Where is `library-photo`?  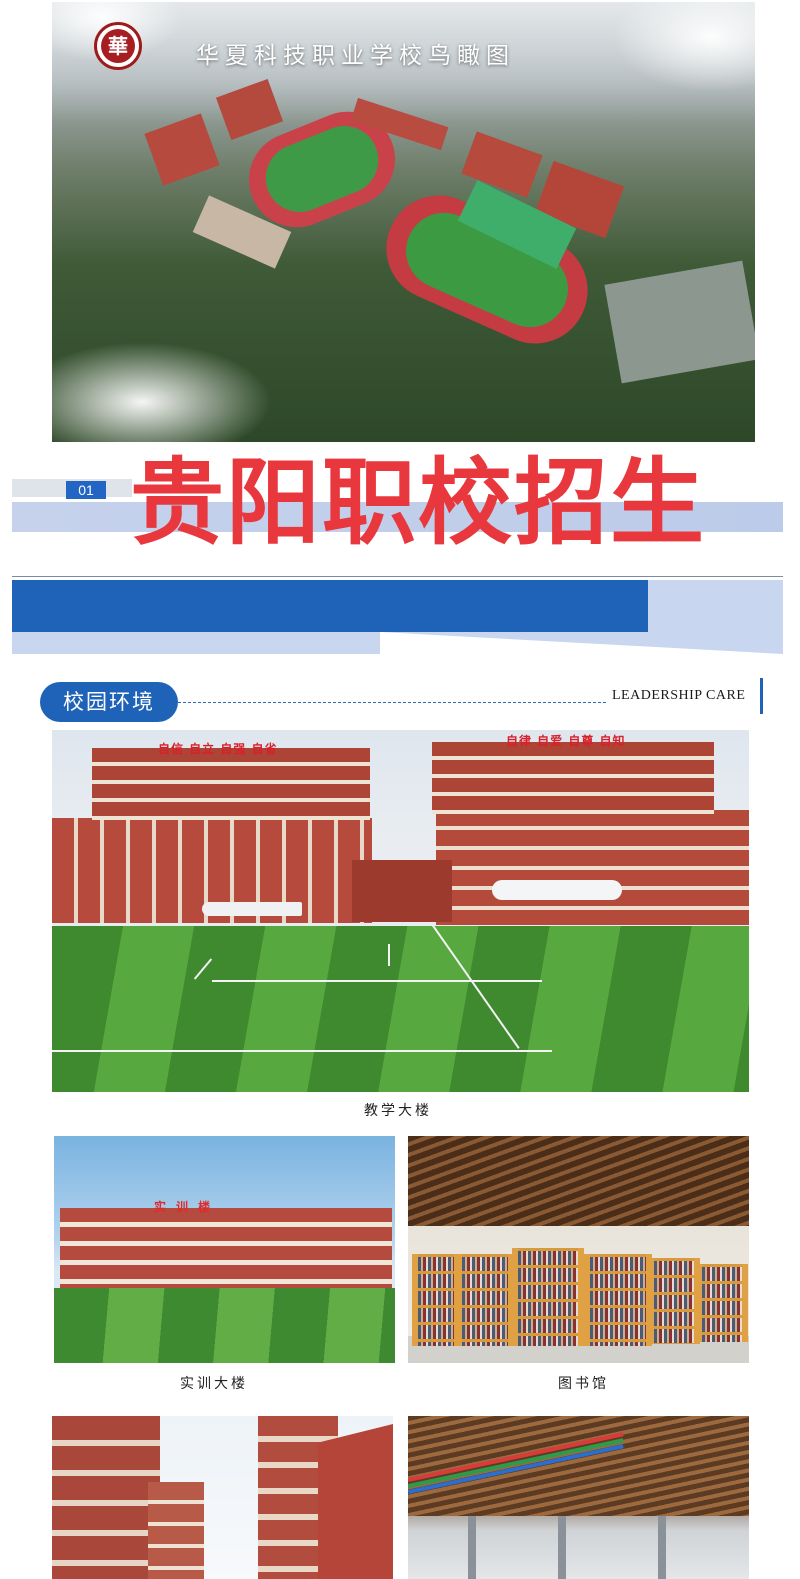
library-photo is located at coordinates (578, 1249).